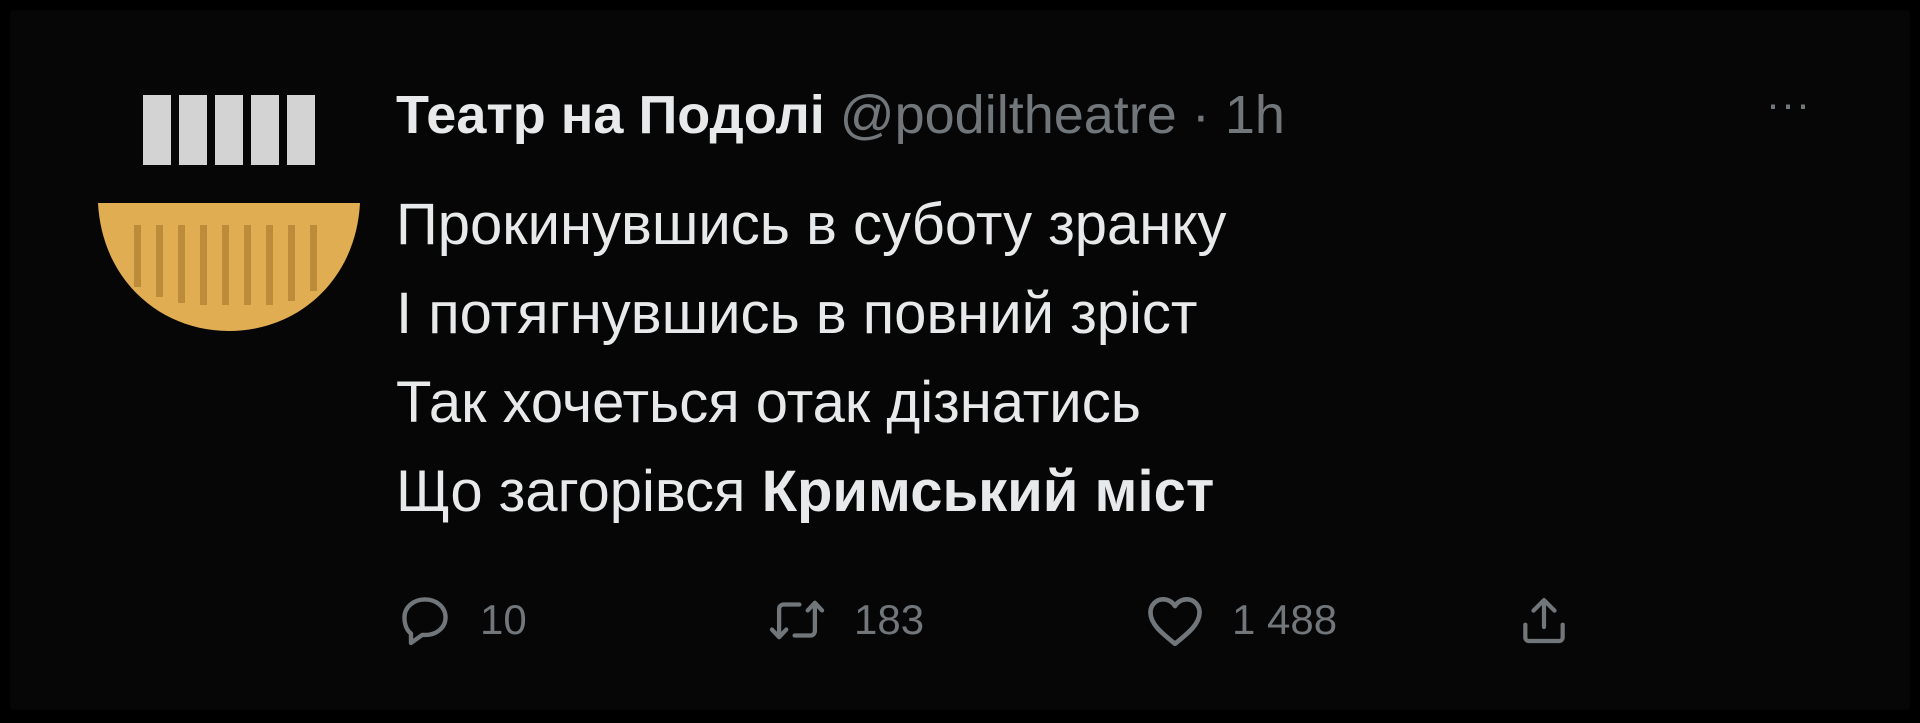  Describe the element at coordinates (1255, 115) in the screenshot. I see `tweet-timestamp: 1h` at that location.